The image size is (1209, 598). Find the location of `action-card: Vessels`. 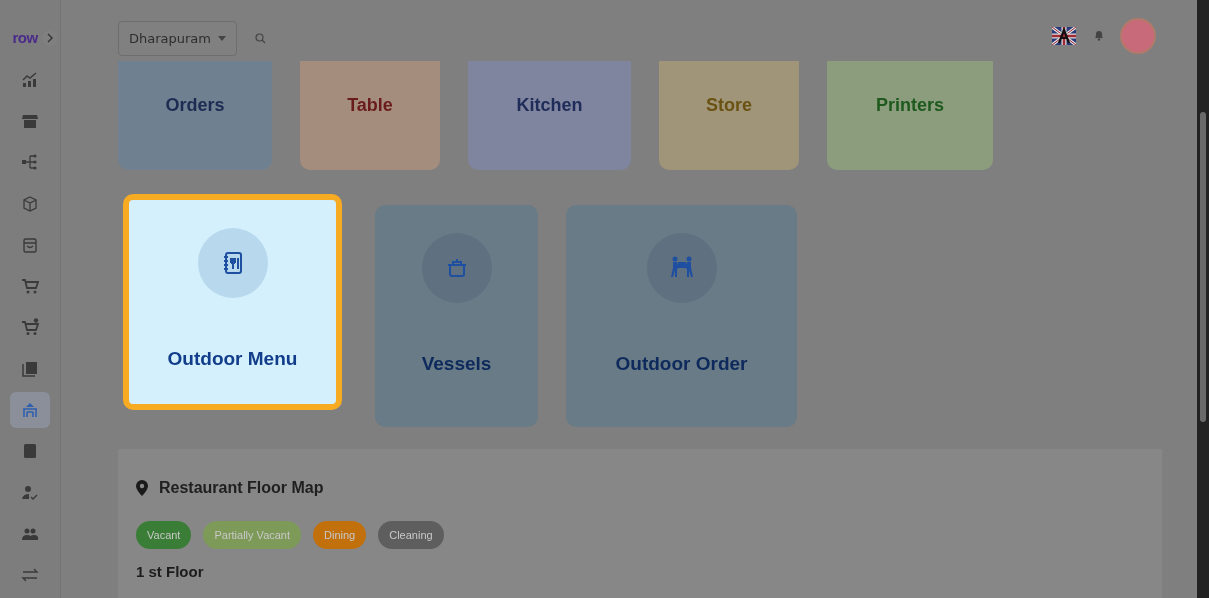

action-card: Vessels is located at coordinates (456, 316).